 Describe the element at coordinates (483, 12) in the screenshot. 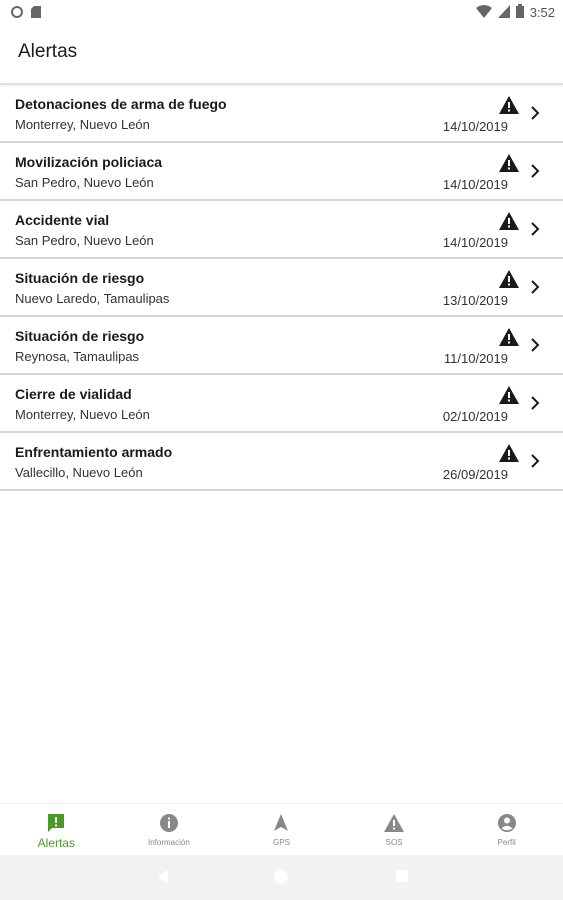

I see `wifi-icon` at that location.